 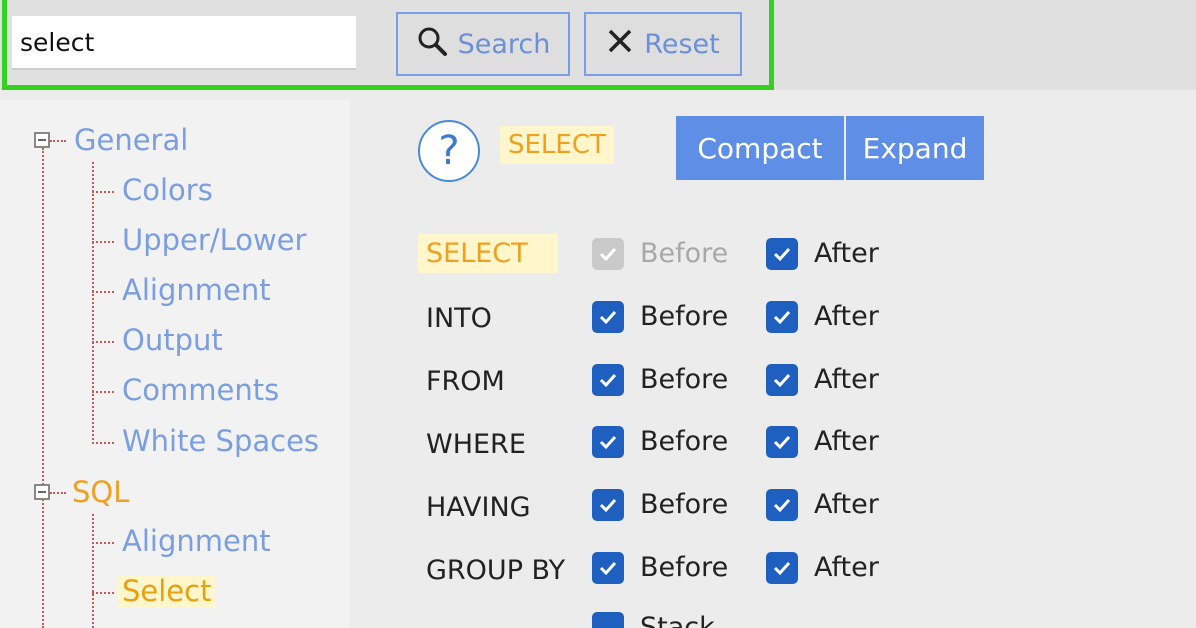 I want to click on row-label-group-by: GROUP BY, so click(x=496, y=570).